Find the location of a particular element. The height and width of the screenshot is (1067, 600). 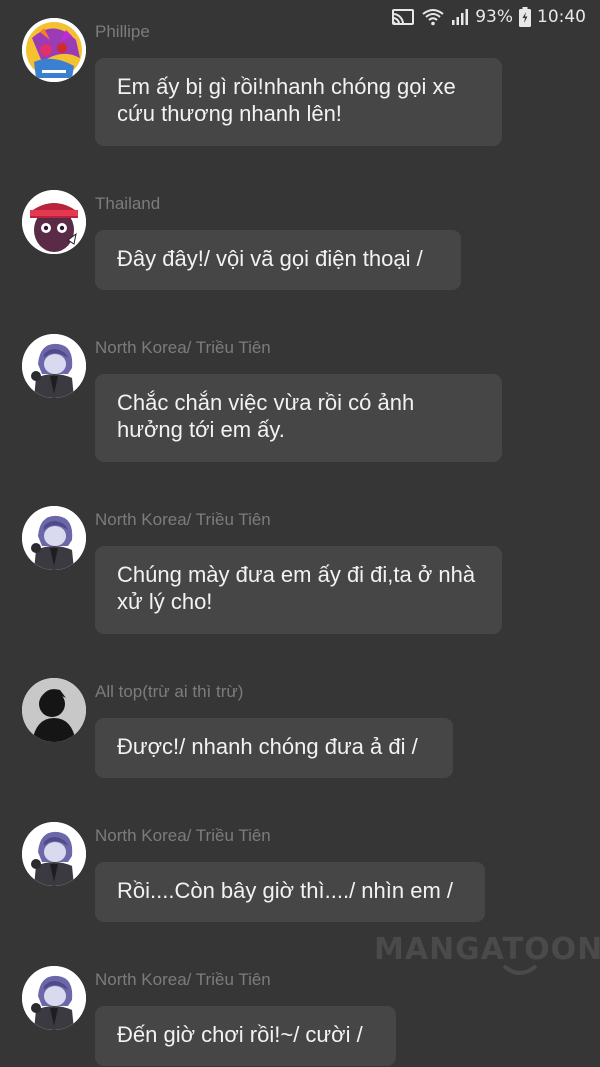

battery-icon is located at coordinates (525, 17).